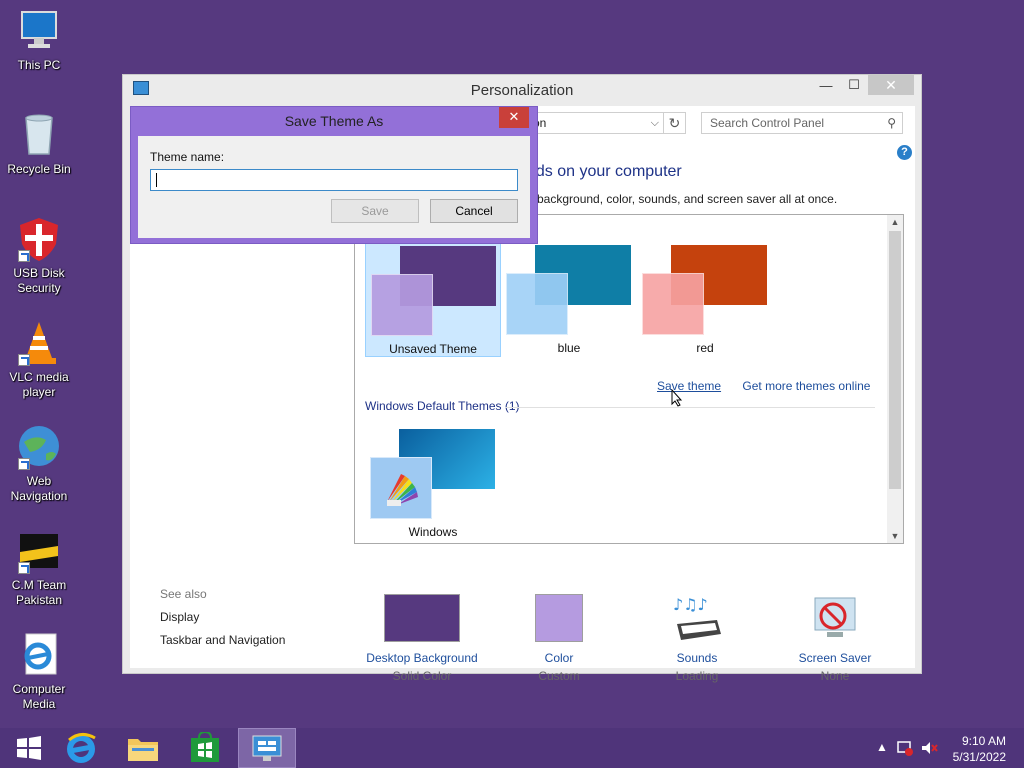 The width and height of the screenshot is (1024, 768). I want to click on taskbar-internet-explorer, so click(81, 748).